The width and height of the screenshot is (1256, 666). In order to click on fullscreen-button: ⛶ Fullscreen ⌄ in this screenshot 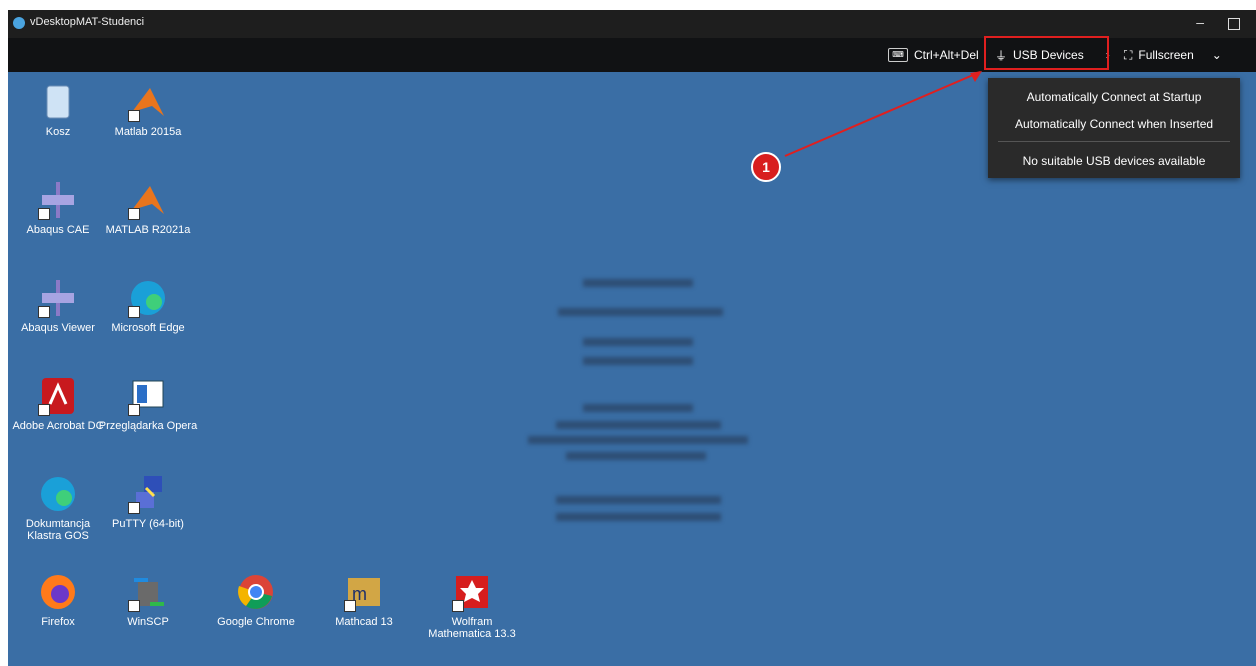, I will do `click(1173, 55)`.